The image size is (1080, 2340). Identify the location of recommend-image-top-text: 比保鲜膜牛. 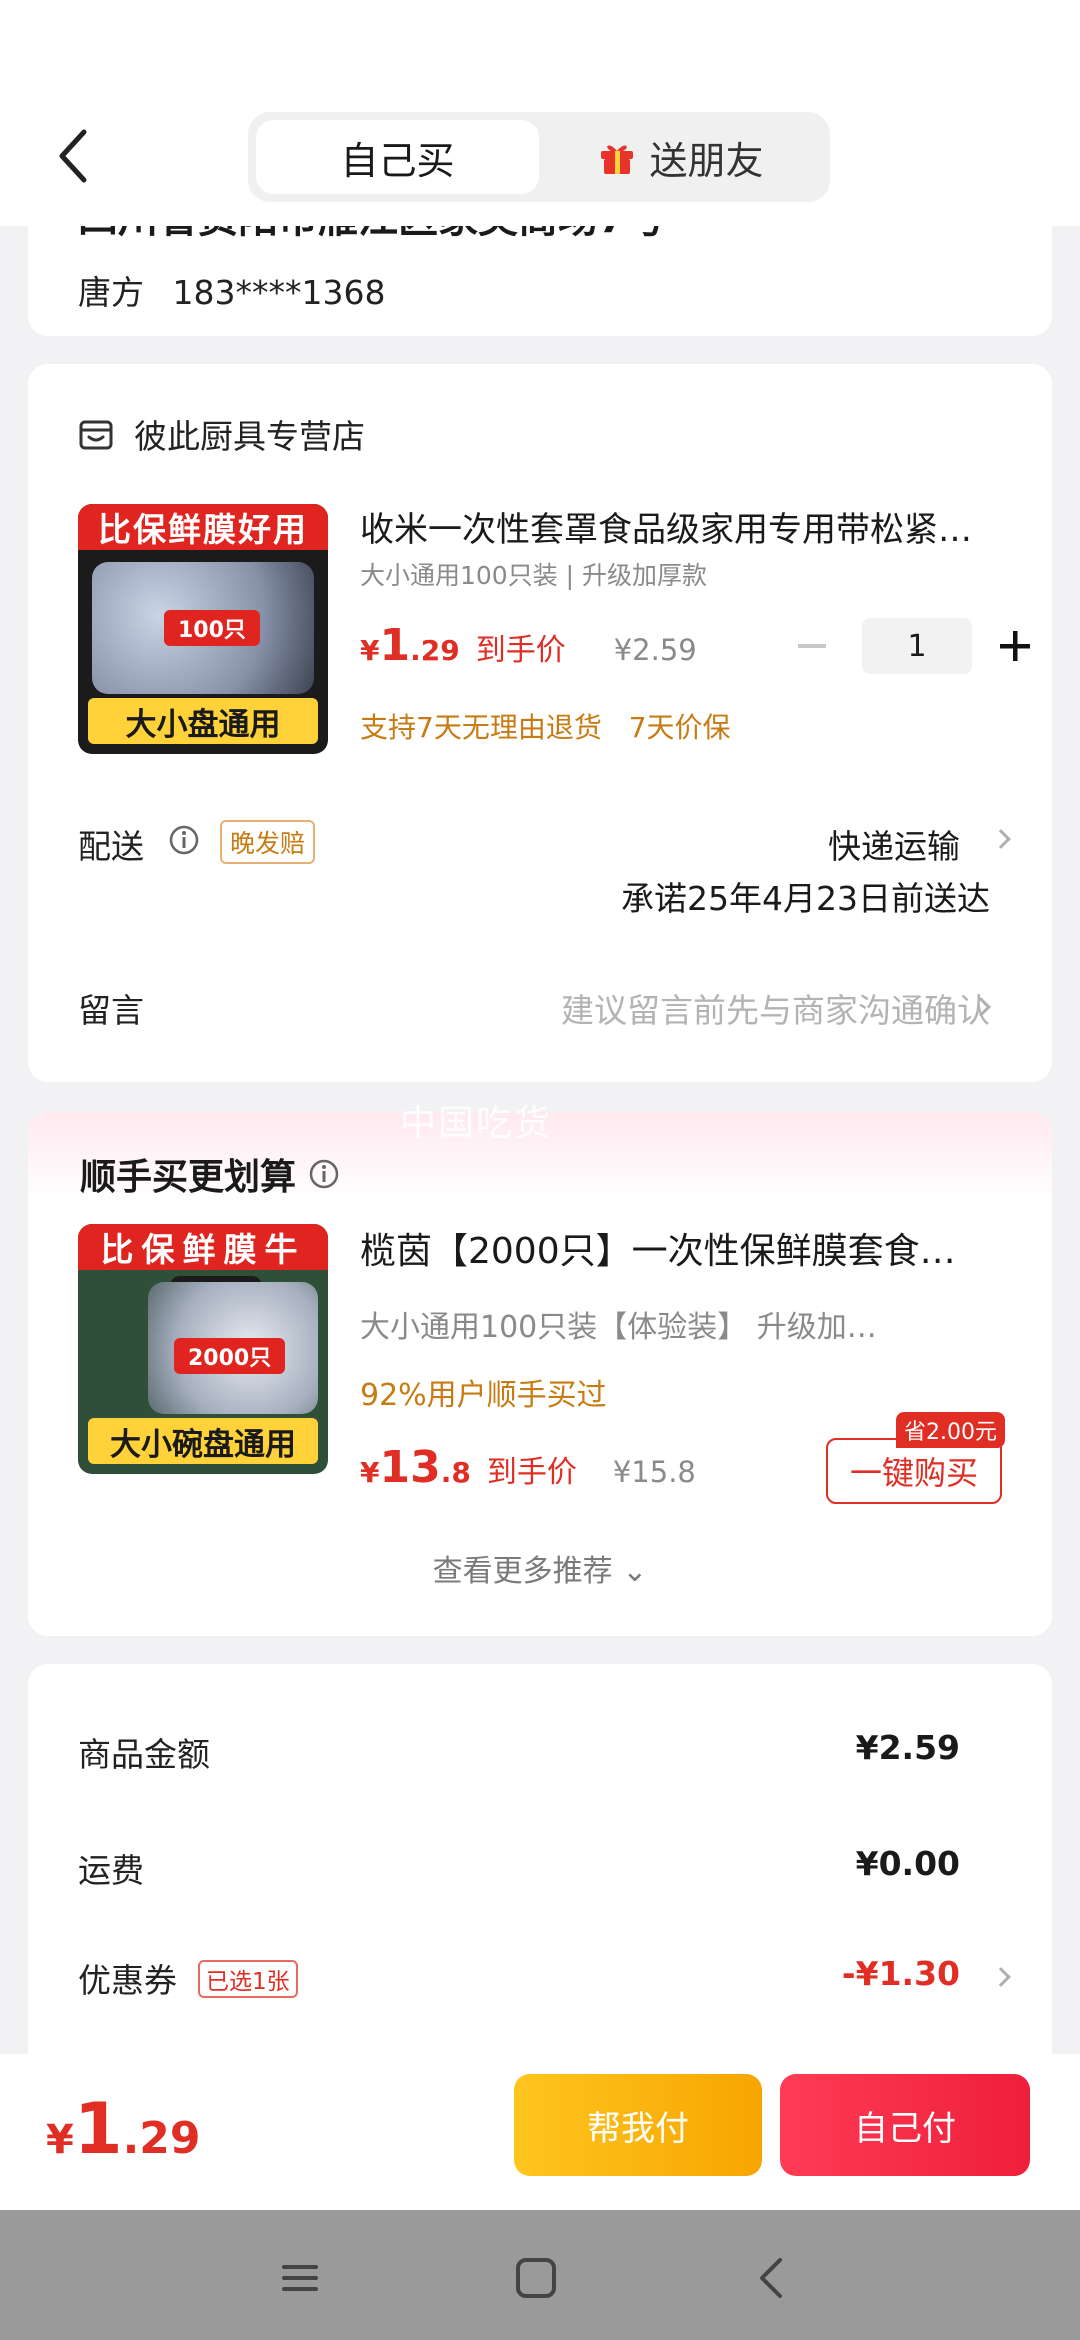
(203, 1247).